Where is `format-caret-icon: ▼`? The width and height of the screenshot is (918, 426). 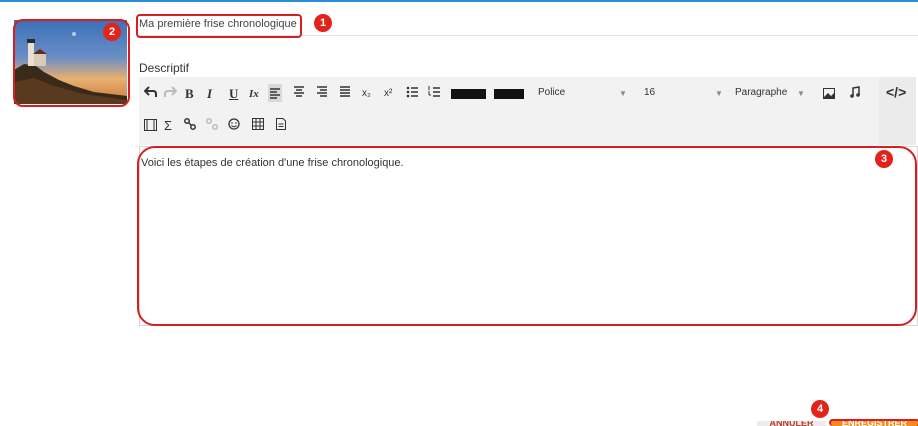 format-caret-icon: ▼ is located at coordinates (801, 93).